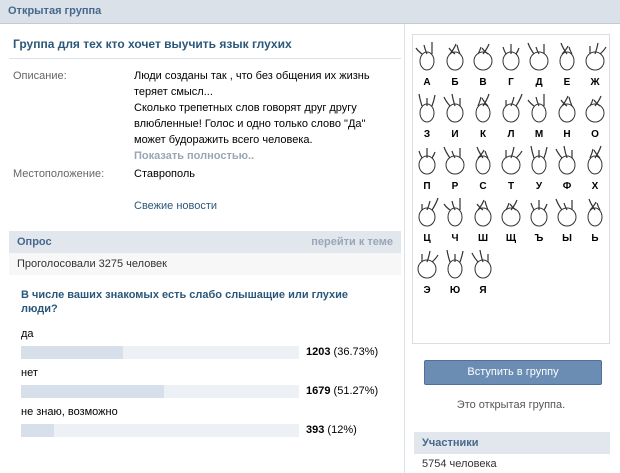  What do you see at coordinates (483, 238) in the screenshot?
I see `alphabet-letter-label: Ш` at bounding box center [483, 238].